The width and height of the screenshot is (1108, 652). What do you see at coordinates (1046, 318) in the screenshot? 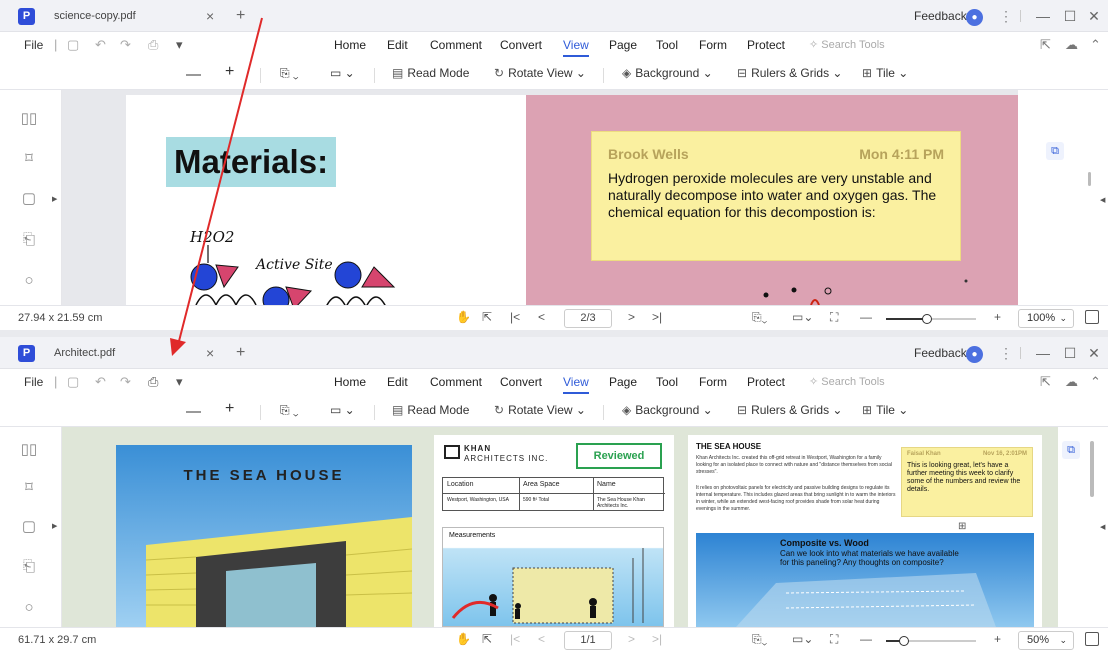
I see `zoom-level-dropdown: 100% ⌄` at bounding box center [1046, 318].